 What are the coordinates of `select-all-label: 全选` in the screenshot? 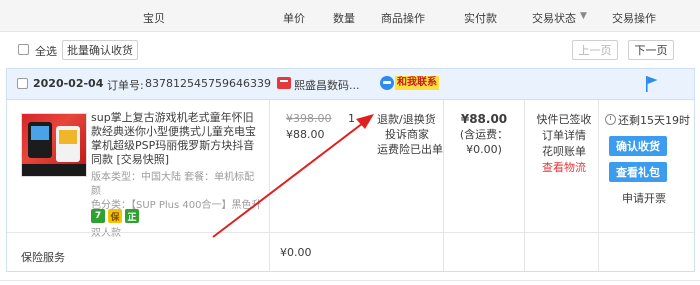 It's located at (46, 51).